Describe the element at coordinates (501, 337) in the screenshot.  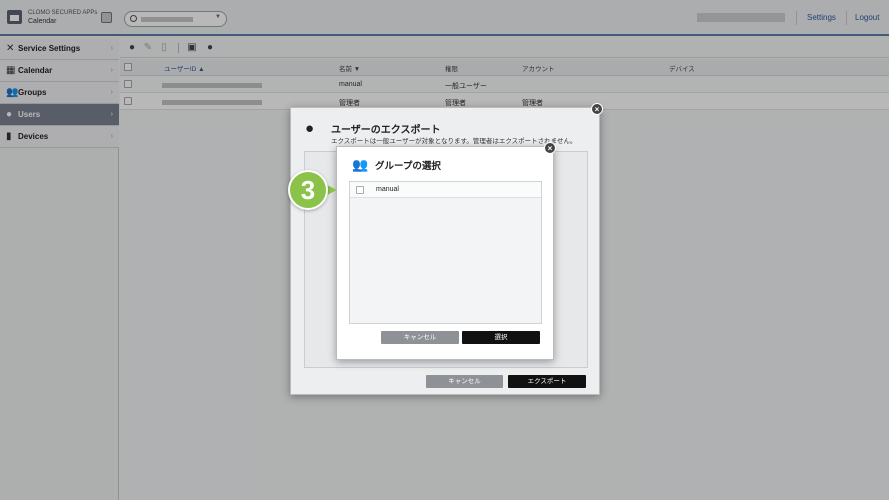
I see `select-button: 選択` at that location.